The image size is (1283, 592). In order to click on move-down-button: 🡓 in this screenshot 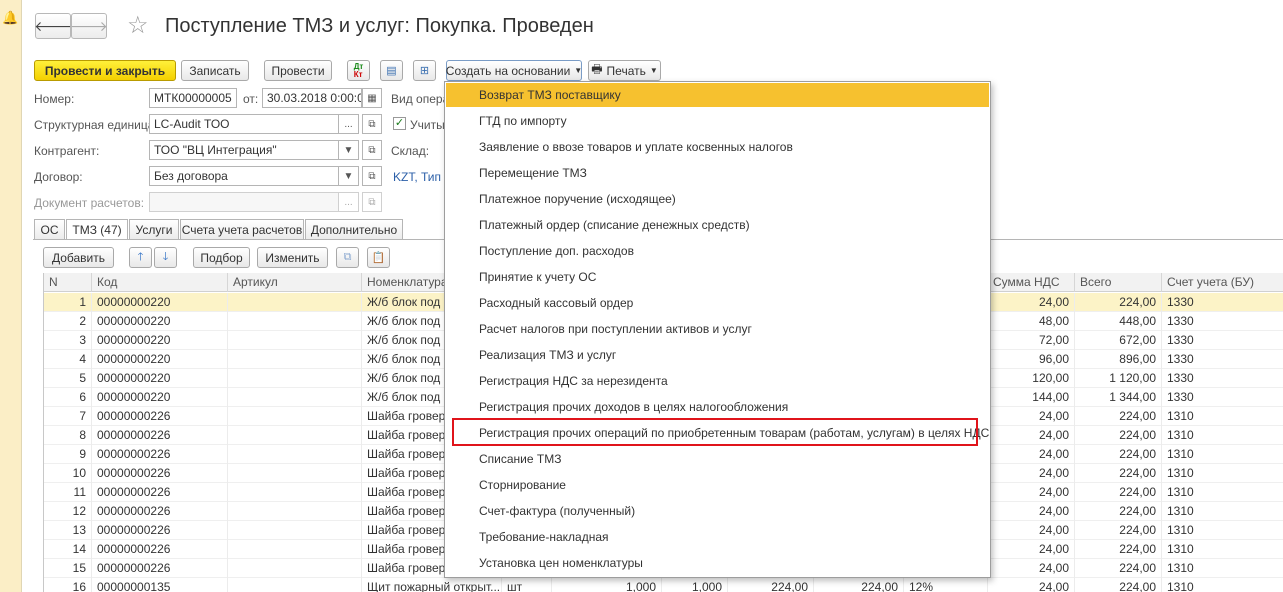, I will do `click(165, 257)`.